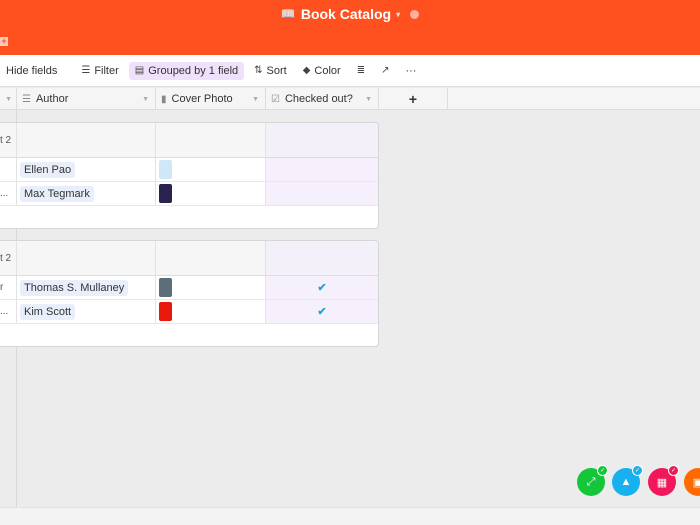 This screenshot has width=700, height=525. What do you see at coordinates (86, 70) in the screenshot?
I see `filter-icon: ☰` at bounding box center [86, 70].